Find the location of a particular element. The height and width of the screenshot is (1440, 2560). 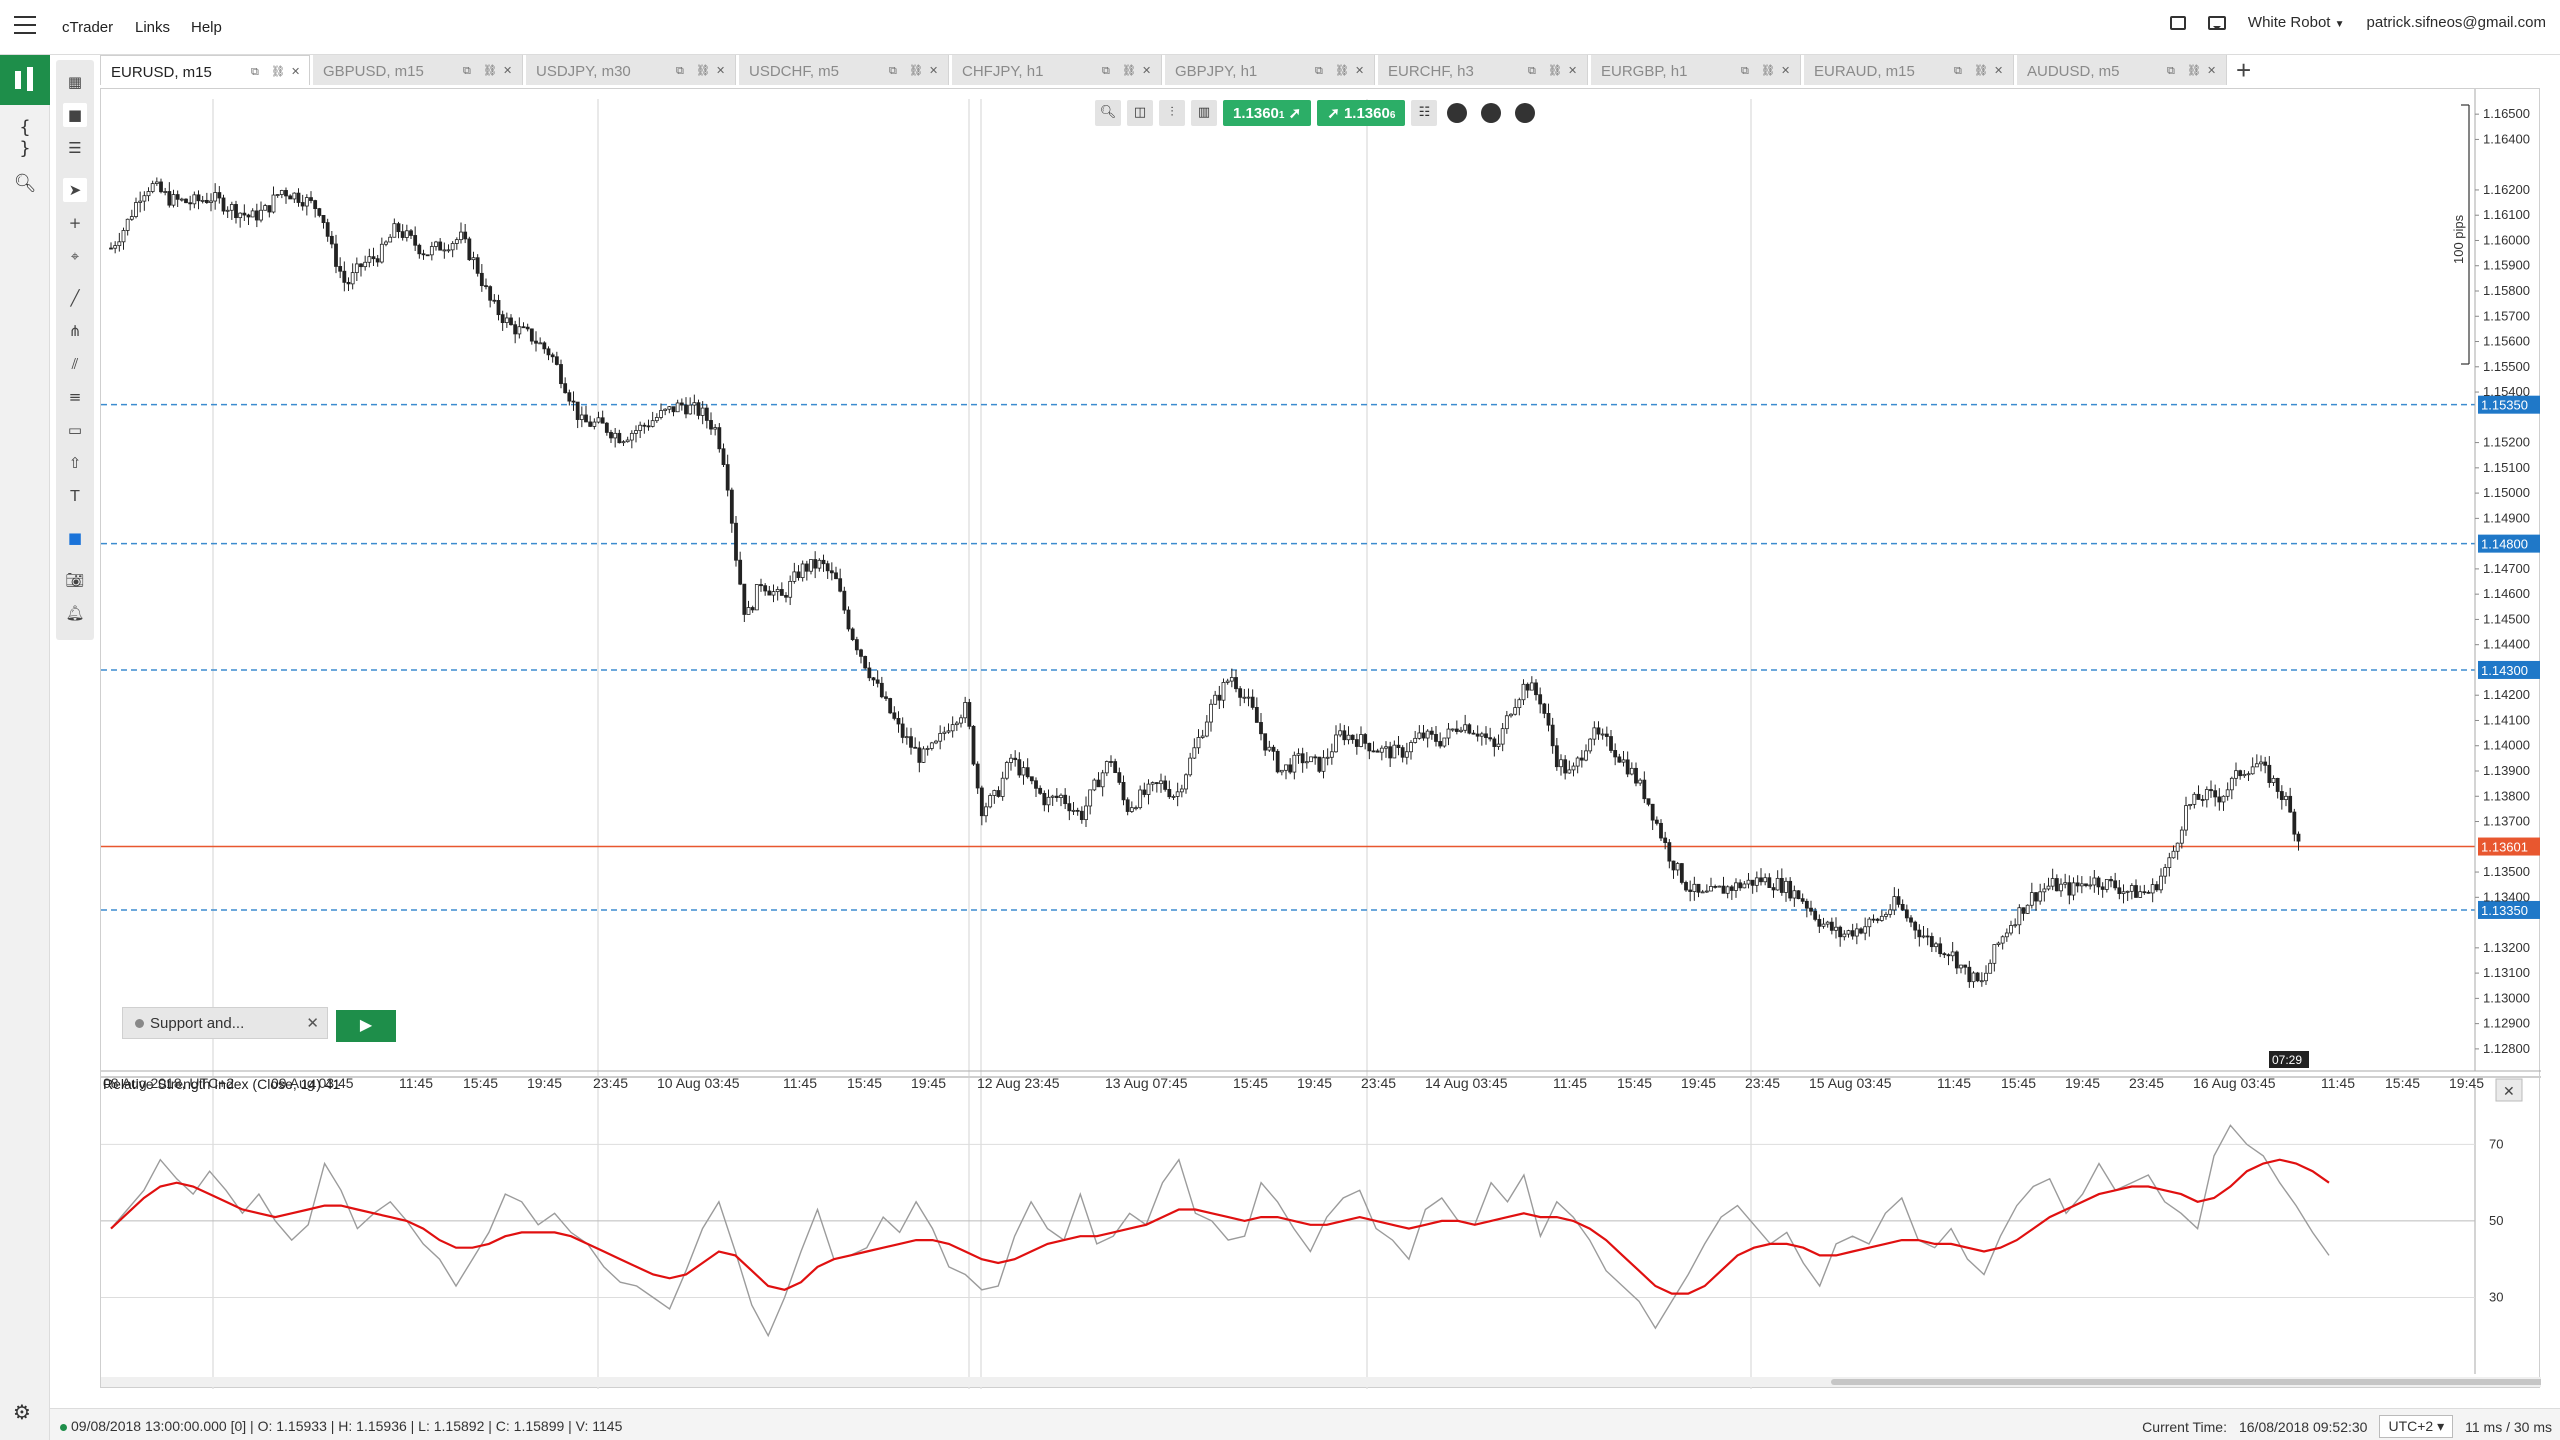

indicators-icon: ⫶ is located at coordinates (1172, 113).